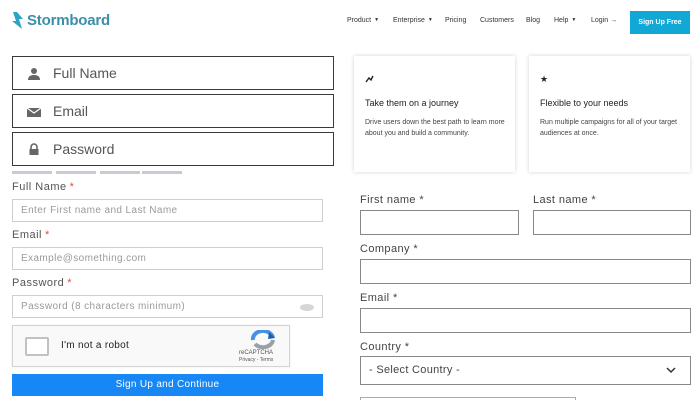 This screenshot has width=700, height=400. Describe the element at coordinates (363, 20) in the screenshot. I see `nav-product: Product ▼` at that location.